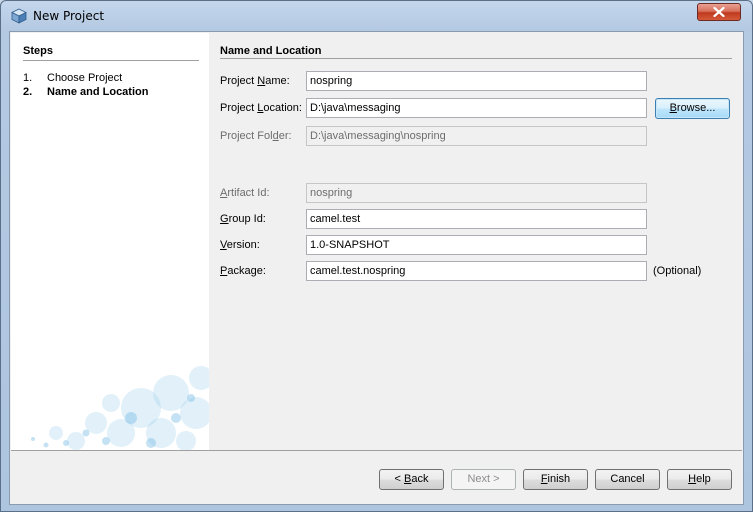 This screenshot has height=512, width=753. I want to click on panel-title: Name and Location, so click(271, 51).